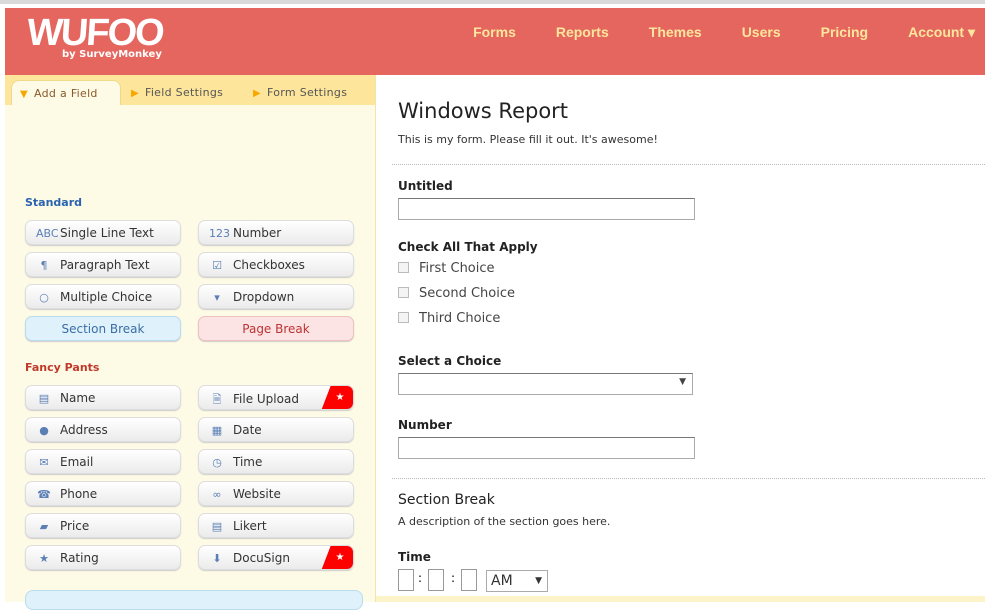 The image size is (985, 610). I want to click on field-button-label: Address, so click(84, 430).